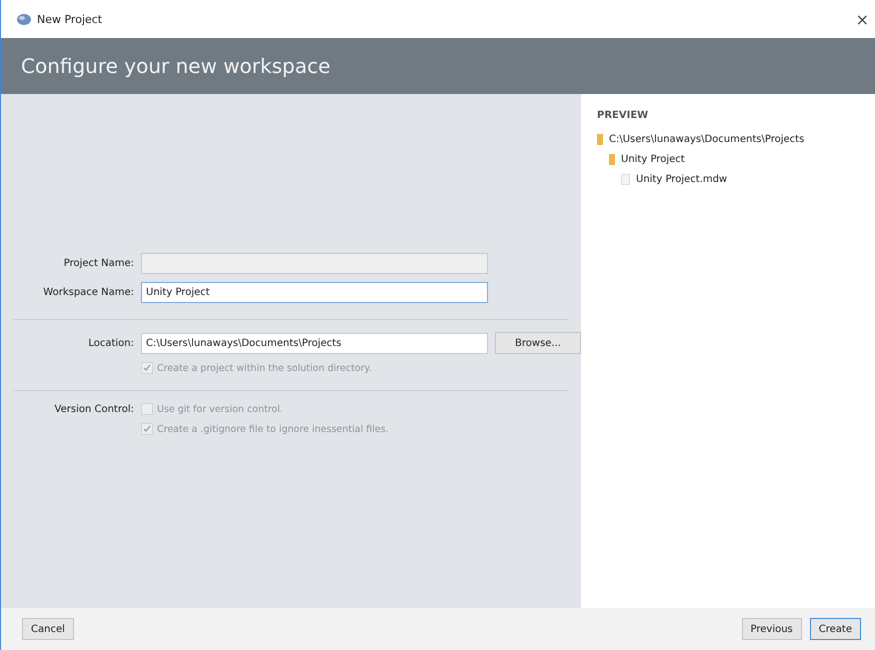  Describe the element at coordinates (70, 19) in the screenshot. I see `window-title: New Project` at that location.